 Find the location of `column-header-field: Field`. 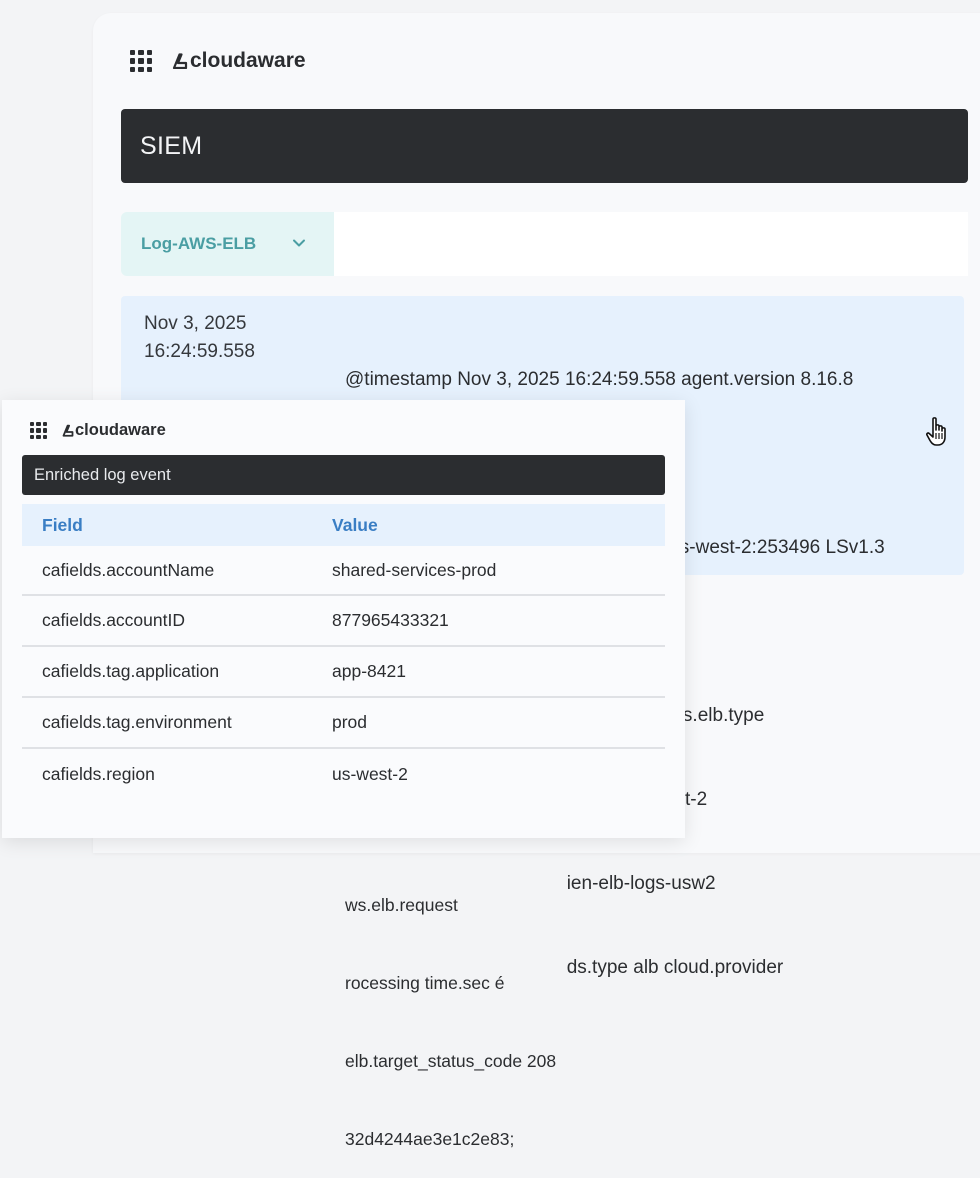

column-header-field: Field is located at coordinates (62, 524).